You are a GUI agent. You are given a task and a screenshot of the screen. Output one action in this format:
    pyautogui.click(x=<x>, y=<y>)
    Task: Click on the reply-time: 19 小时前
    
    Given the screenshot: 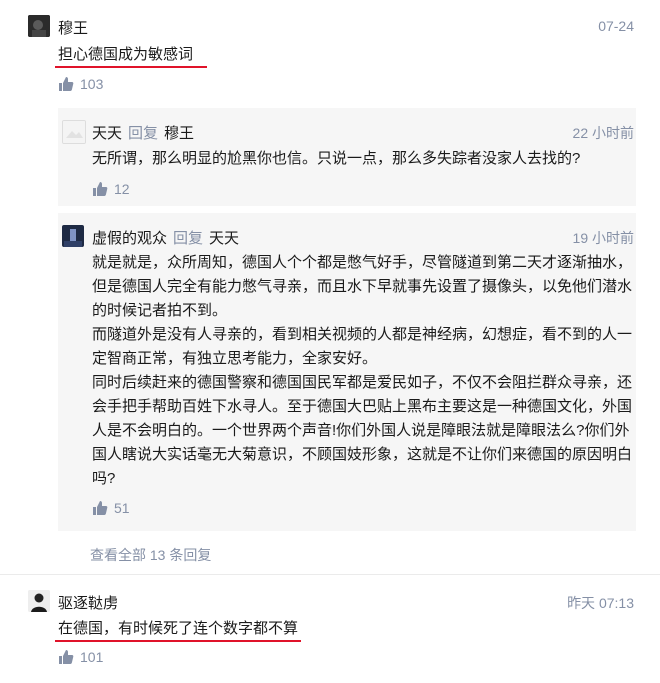 What is the action you would take?
    pyautogui.click(x=603, y=238)
    